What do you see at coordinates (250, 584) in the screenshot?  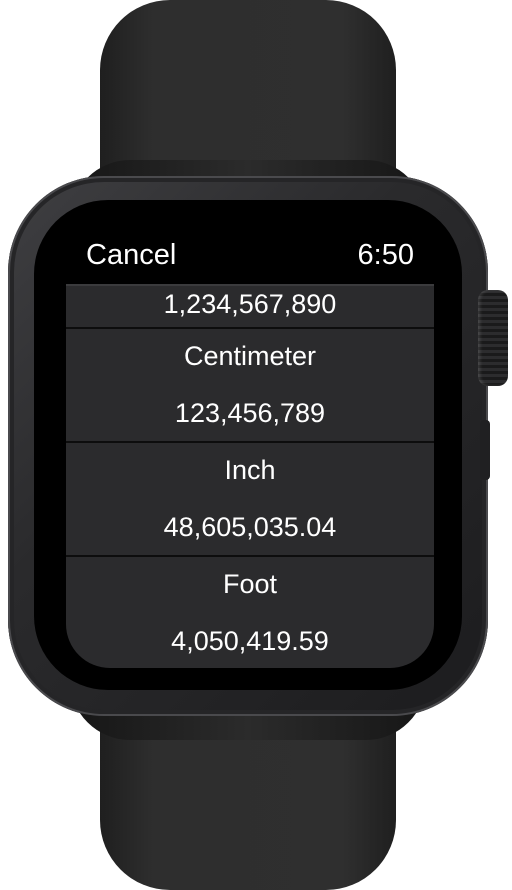 I see `unit-label-foot: Foot` at bounding box center [250, 584].